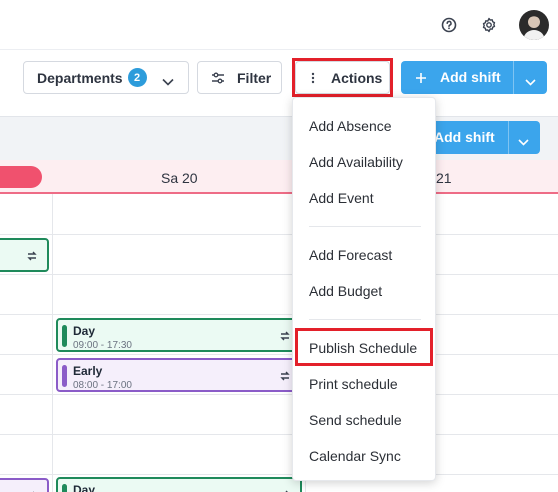 The image size is (558, 492). Describe the element at coordinates (218, 78) in the screenshot. I see `filter-icon` at that location.